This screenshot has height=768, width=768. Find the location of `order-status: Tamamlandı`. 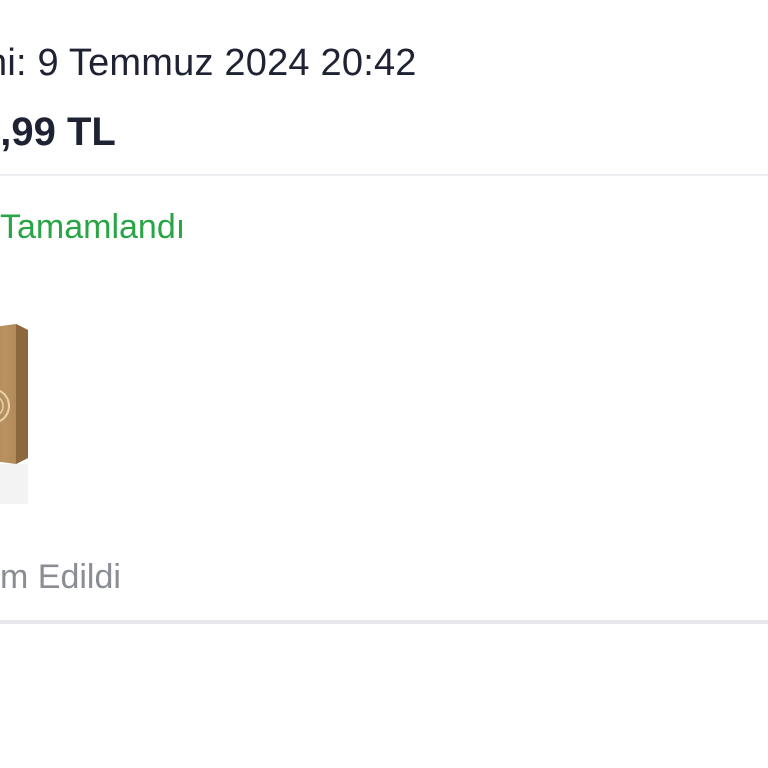

order-status: Tamamlandı is located at coordinates (93, 227).